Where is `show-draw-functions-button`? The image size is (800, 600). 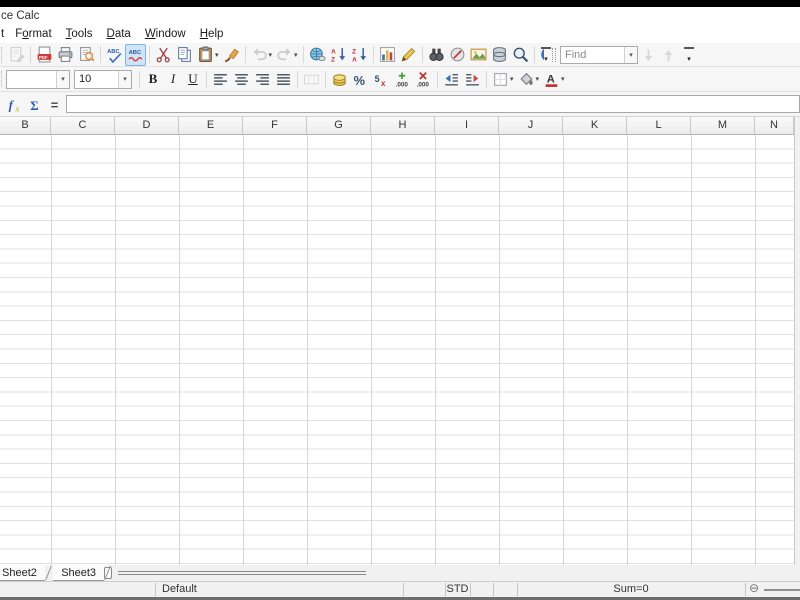
show-draw-functions-button is located at coordinates (408, 55).